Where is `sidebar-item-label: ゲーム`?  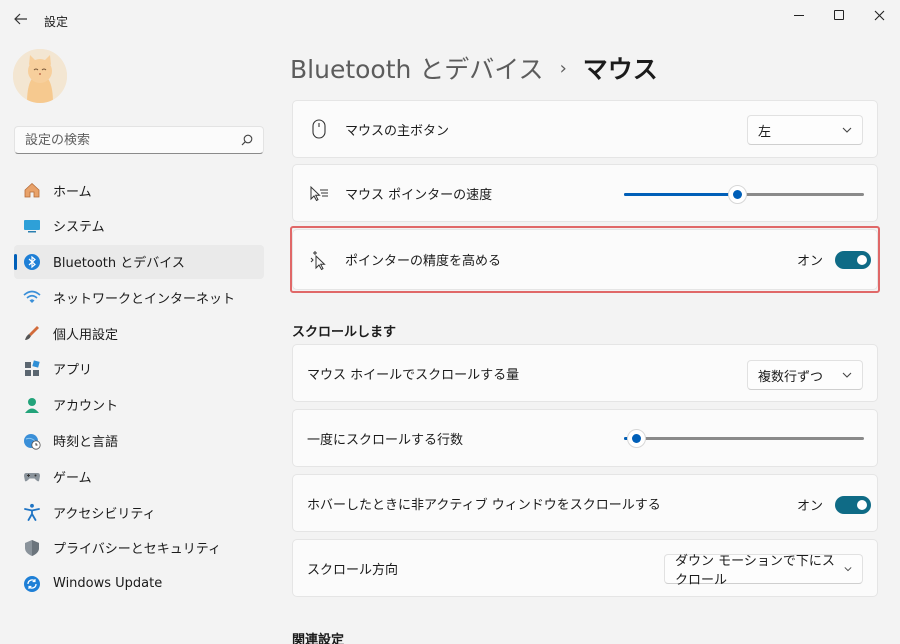
sidebar-item-label: ゲーム is located at coordinates (72, 478).